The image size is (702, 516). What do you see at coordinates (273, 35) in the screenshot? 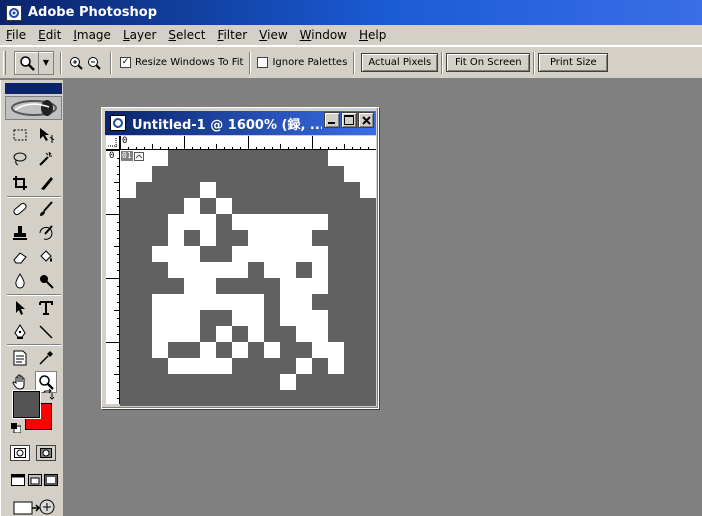
I see `menu-view: View` at bounding box center [273, 35].